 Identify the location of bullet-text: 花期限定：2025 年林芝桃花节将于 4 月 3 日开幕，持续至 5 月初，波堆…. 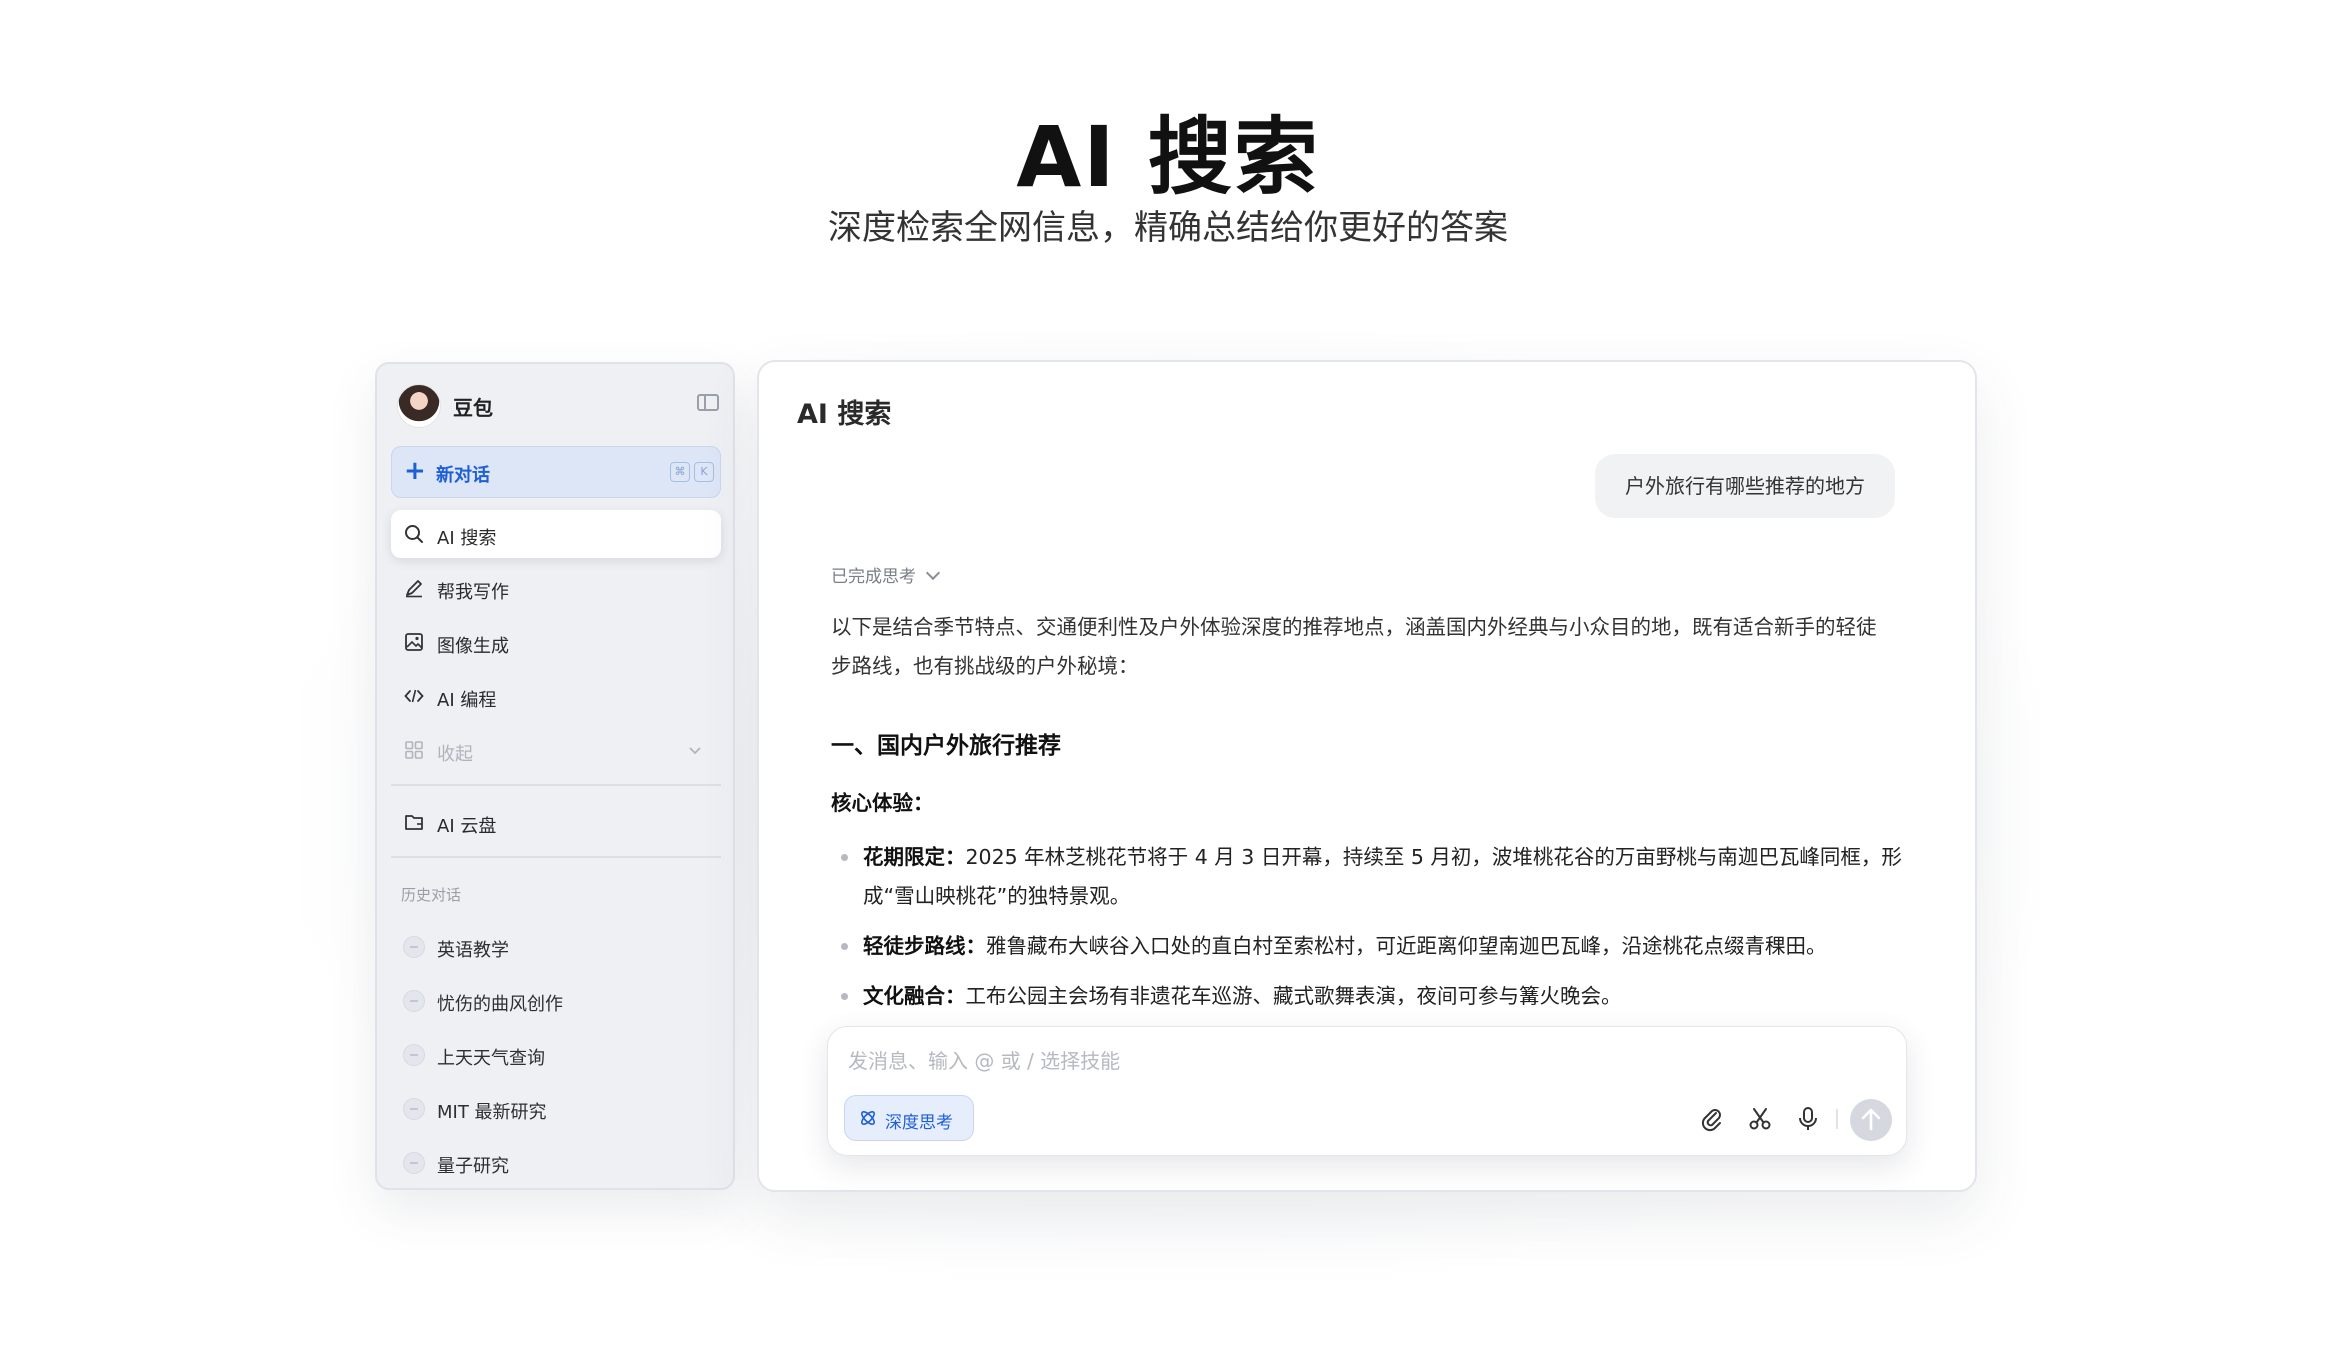
(1383, 877).